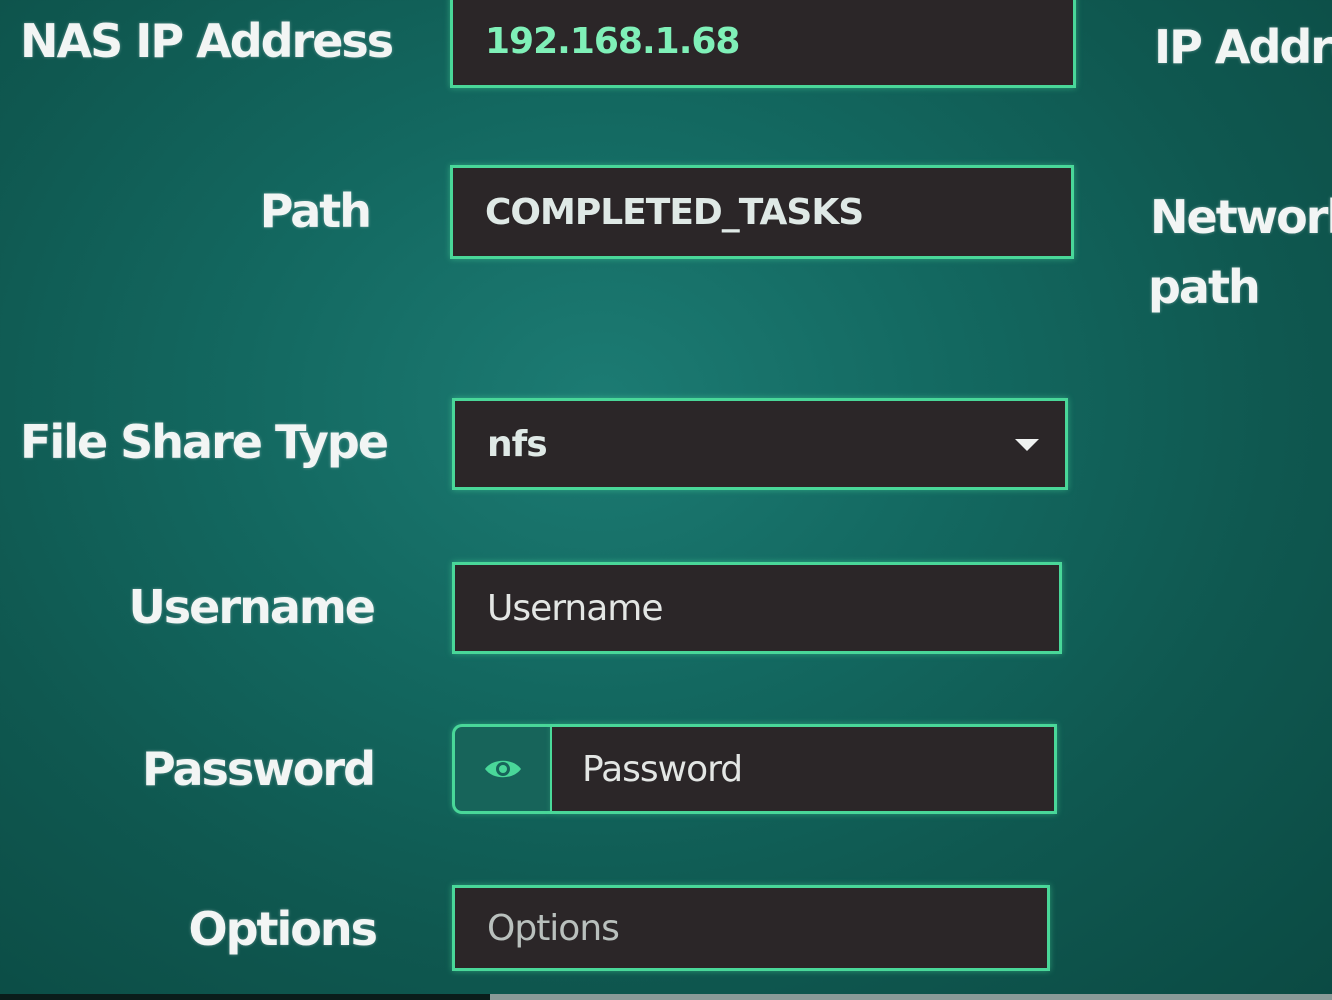 Image resolution: width=1332 pixels, height=1000 pixels. What do you see at coordinates (1027, 445) in the screenshot?
I see `chevron-down-icon` at bounding box center [1027, 445].